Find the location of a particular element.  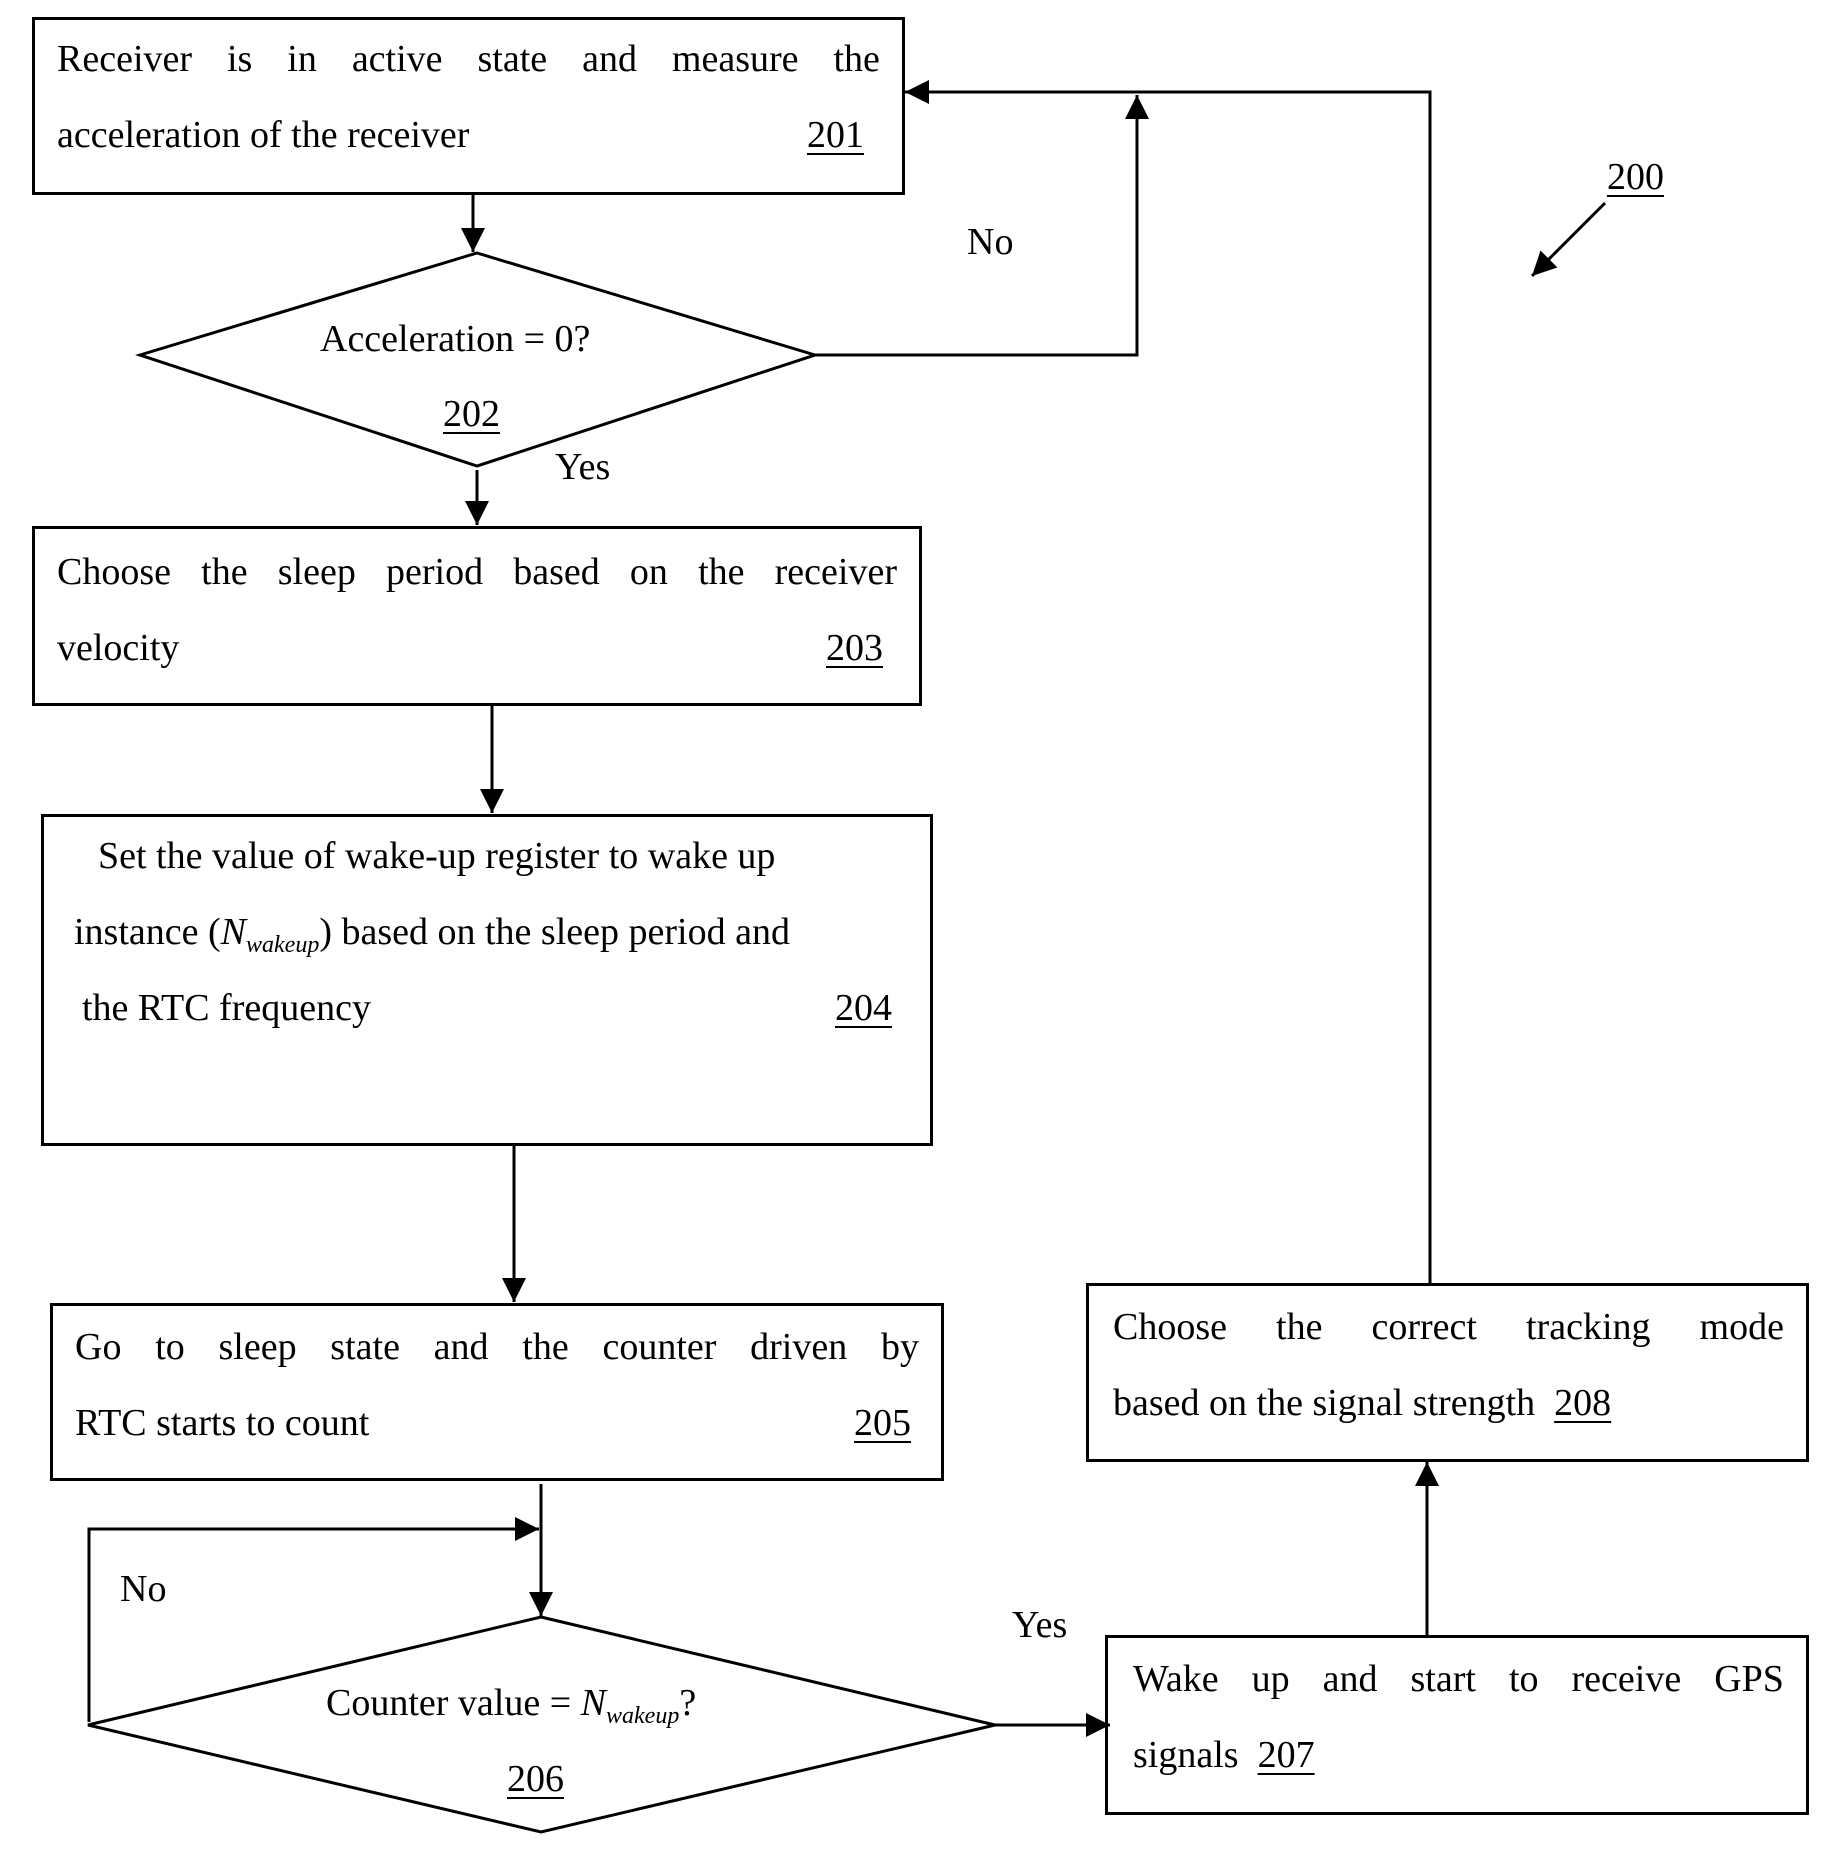

word: correct is located at coordinates (1424, 1327).